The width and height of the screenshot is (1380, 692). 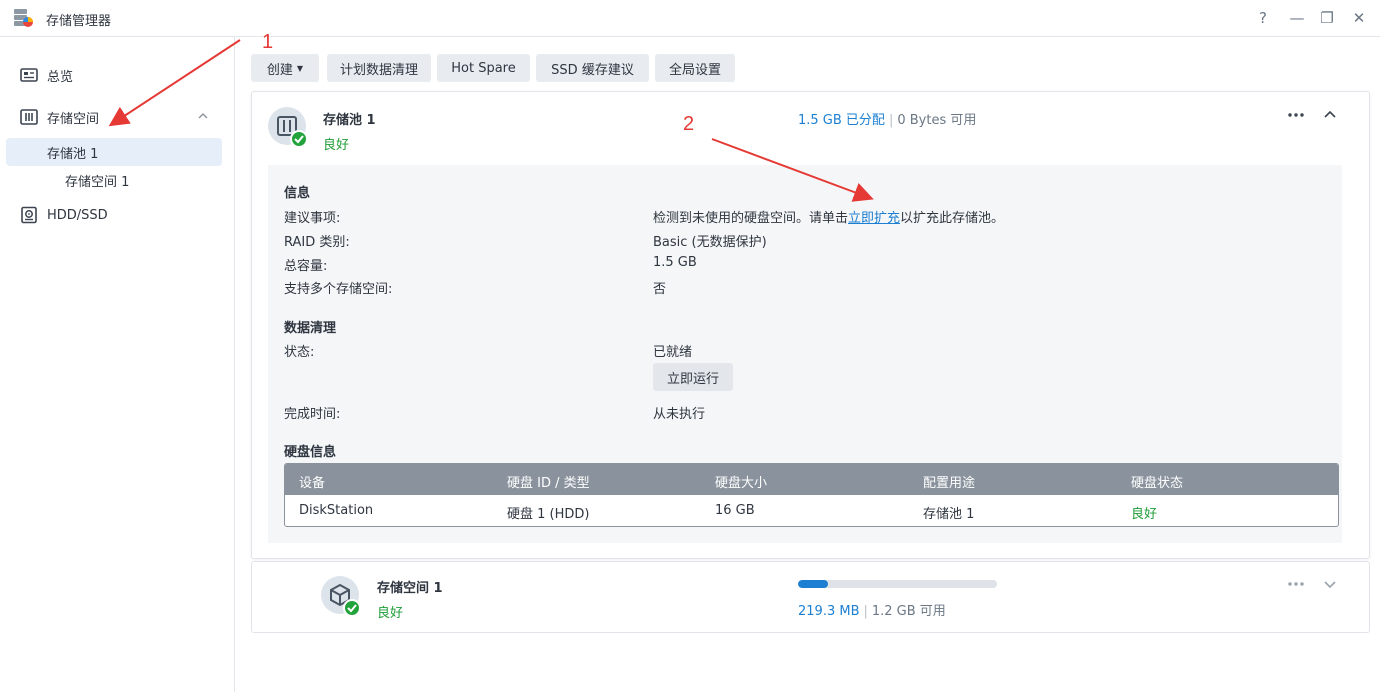 I want to click on chevron-down-icon, so click(x=1330, y=584).